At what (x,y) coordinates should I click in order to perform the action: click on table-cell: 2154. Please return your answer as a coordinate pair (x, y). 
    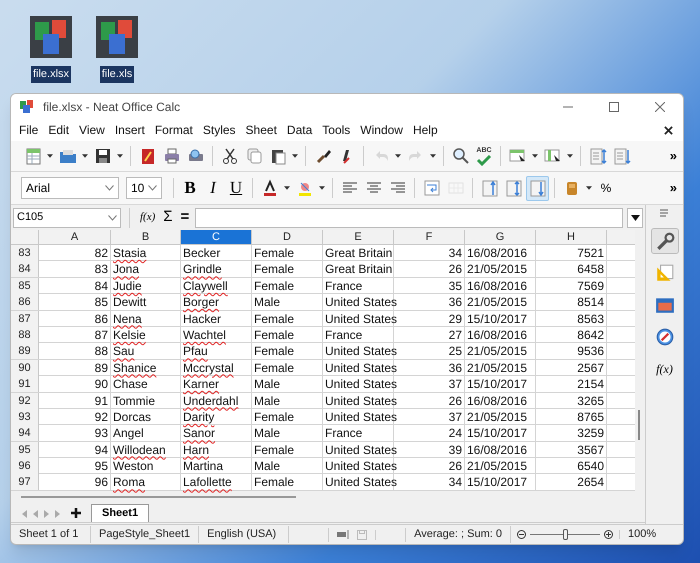
    Looking at the image, I should click on (571, 384).